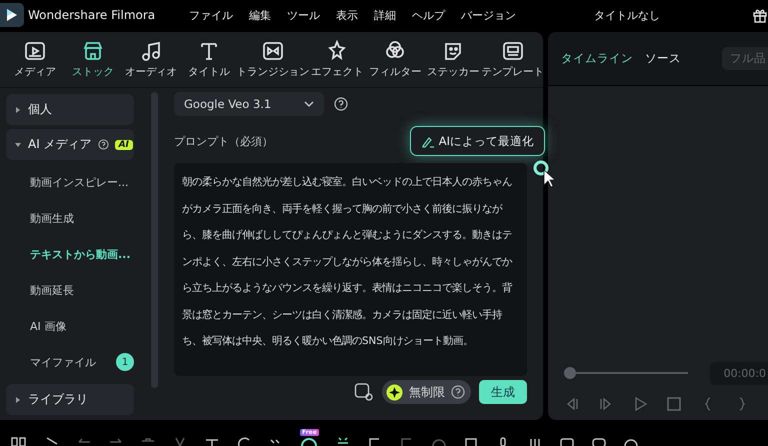  I want to click on menu-item: ファイル, so click(211, 15).